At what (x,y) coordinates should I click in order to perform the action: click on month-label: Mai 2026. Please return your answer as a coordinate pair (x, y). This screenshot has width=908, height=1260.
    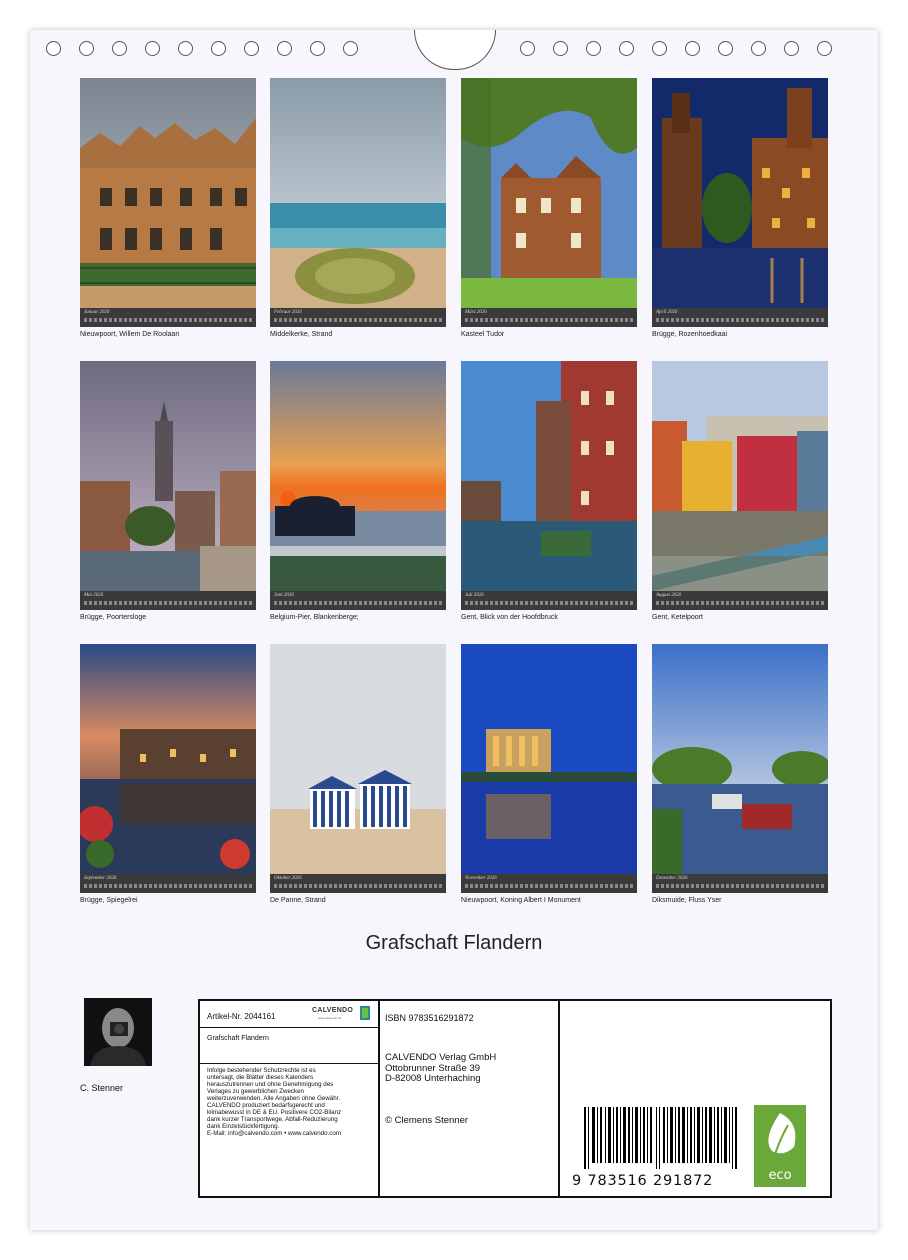
    Looking at the image, I should click on (94, 595).